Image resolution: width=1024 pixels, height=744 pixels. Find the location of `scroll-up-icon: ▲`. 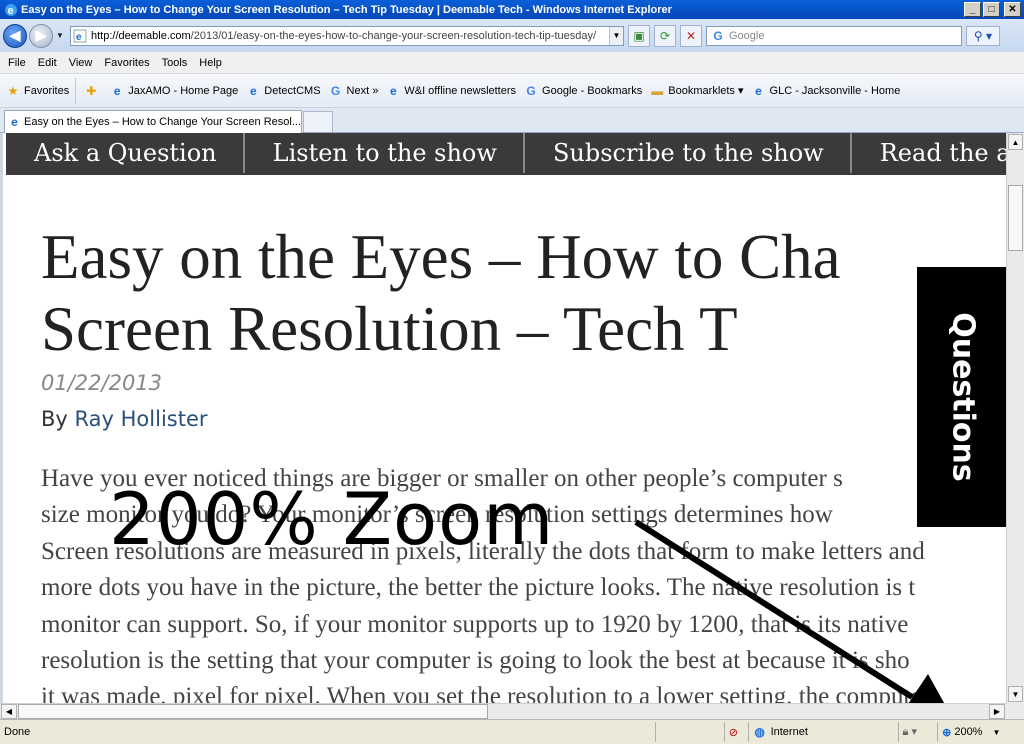

scroll-up-icon: ▲ is located at coordinates (1015, 142).